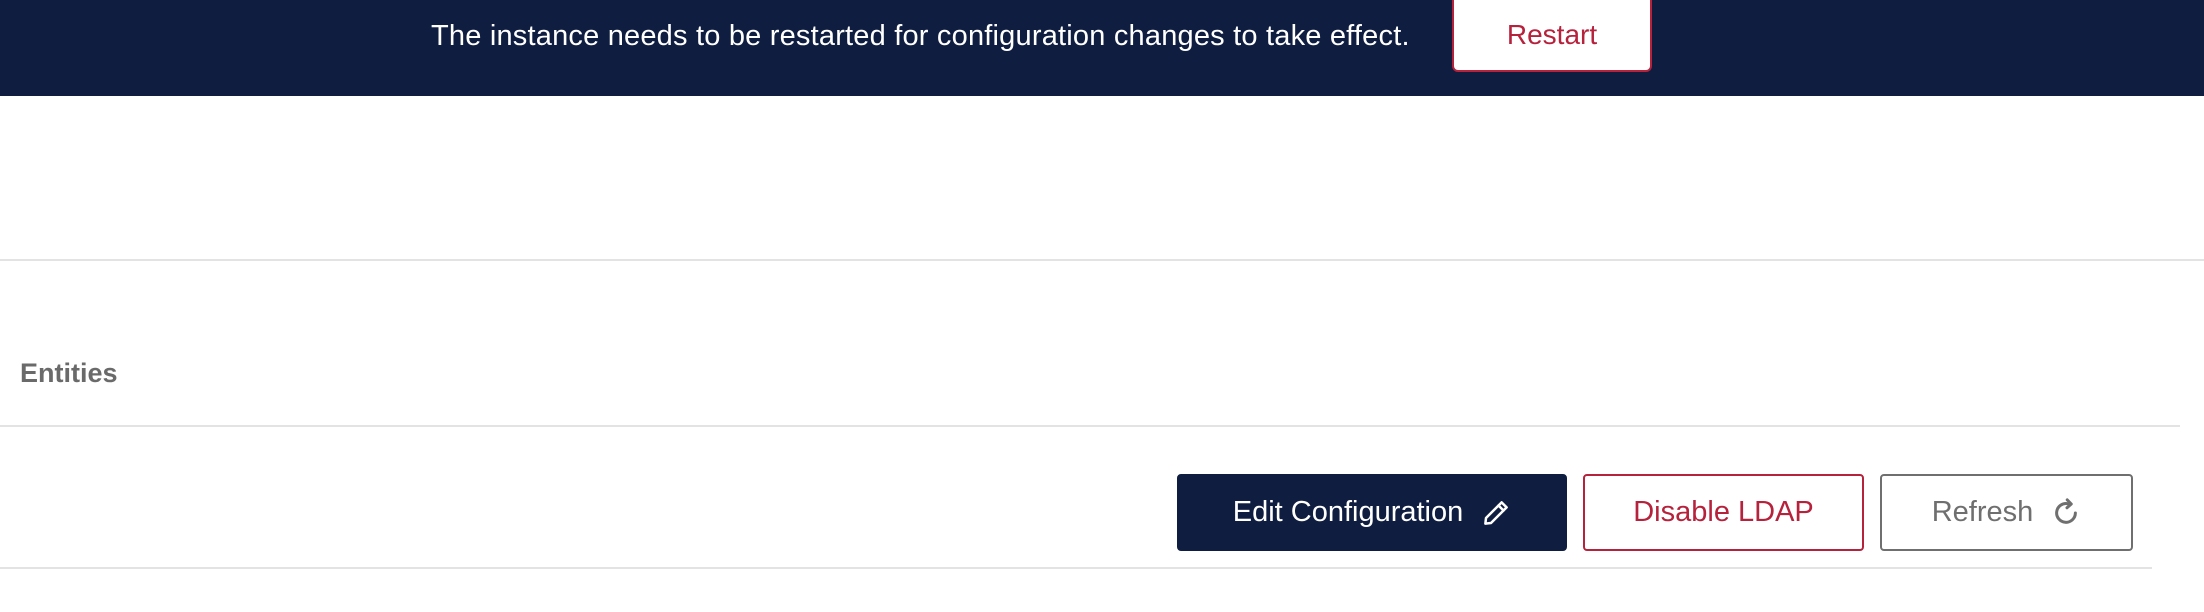  I want to click on disable-ldap-label: Disable LDAP, so click(1723, 512).